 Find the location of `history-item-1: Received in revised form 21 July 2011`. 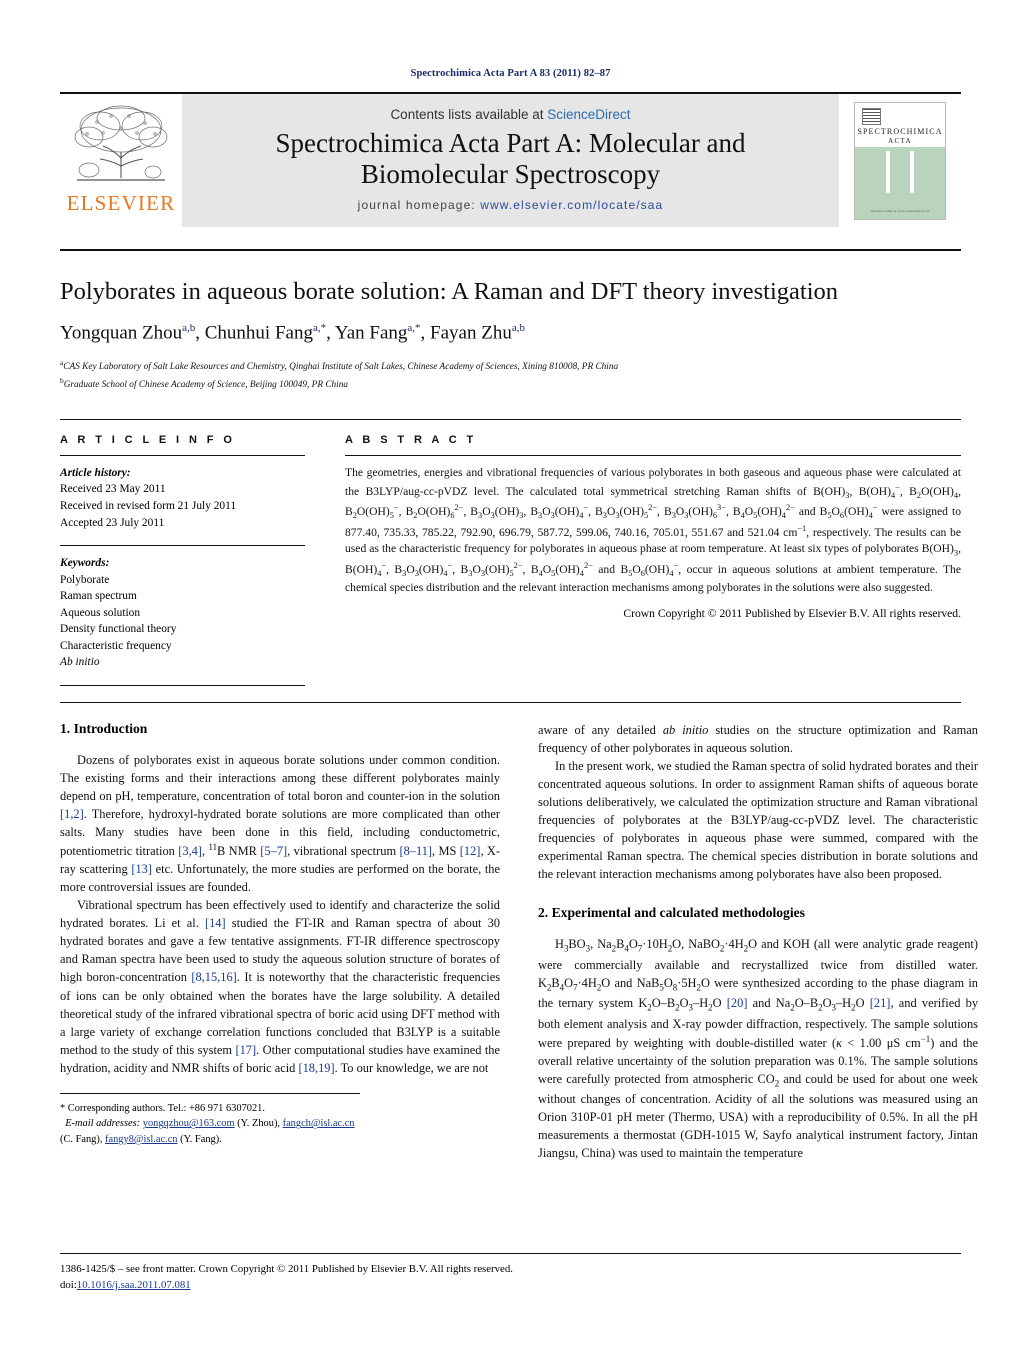

history-item-1: Received in revised form 21 July 2011 is located at coordinates (148, 506).